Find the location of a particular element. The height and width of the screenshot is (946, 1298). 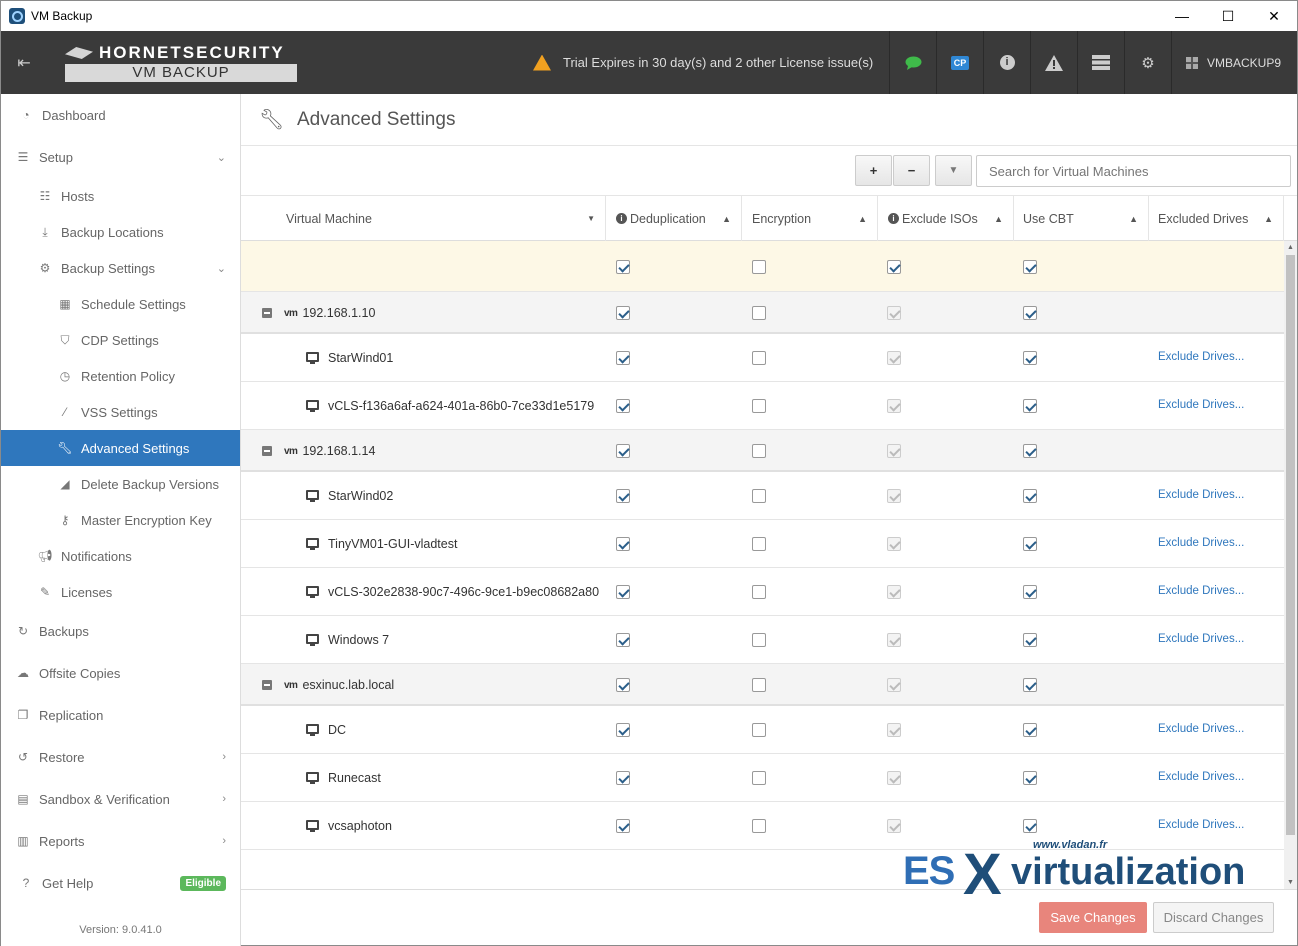

server-icon is located at coordinates (1100, 62).